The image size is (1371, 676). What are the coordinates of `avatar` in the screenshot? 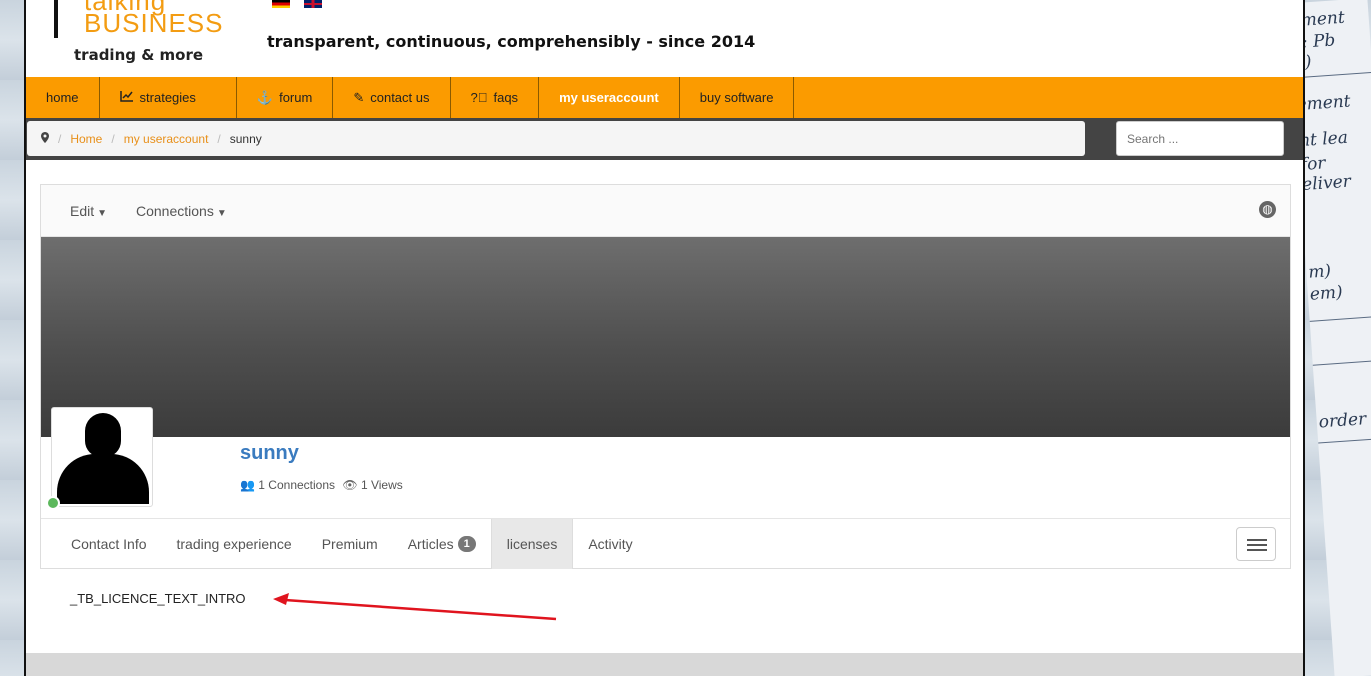 It's located at (102, 457).